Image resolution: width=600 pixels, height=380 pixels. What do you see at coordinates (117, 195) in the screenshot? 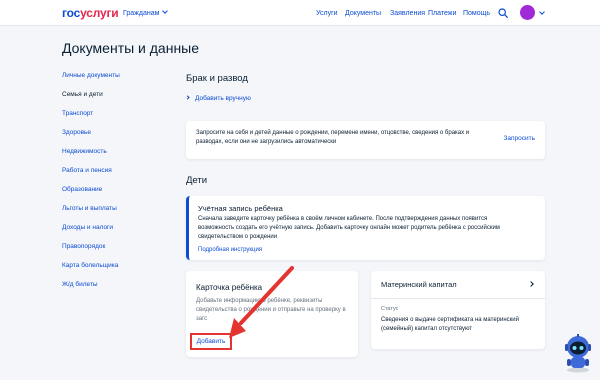
I see `sidebar-item-education: Образование` at bounding box center [117, 195].